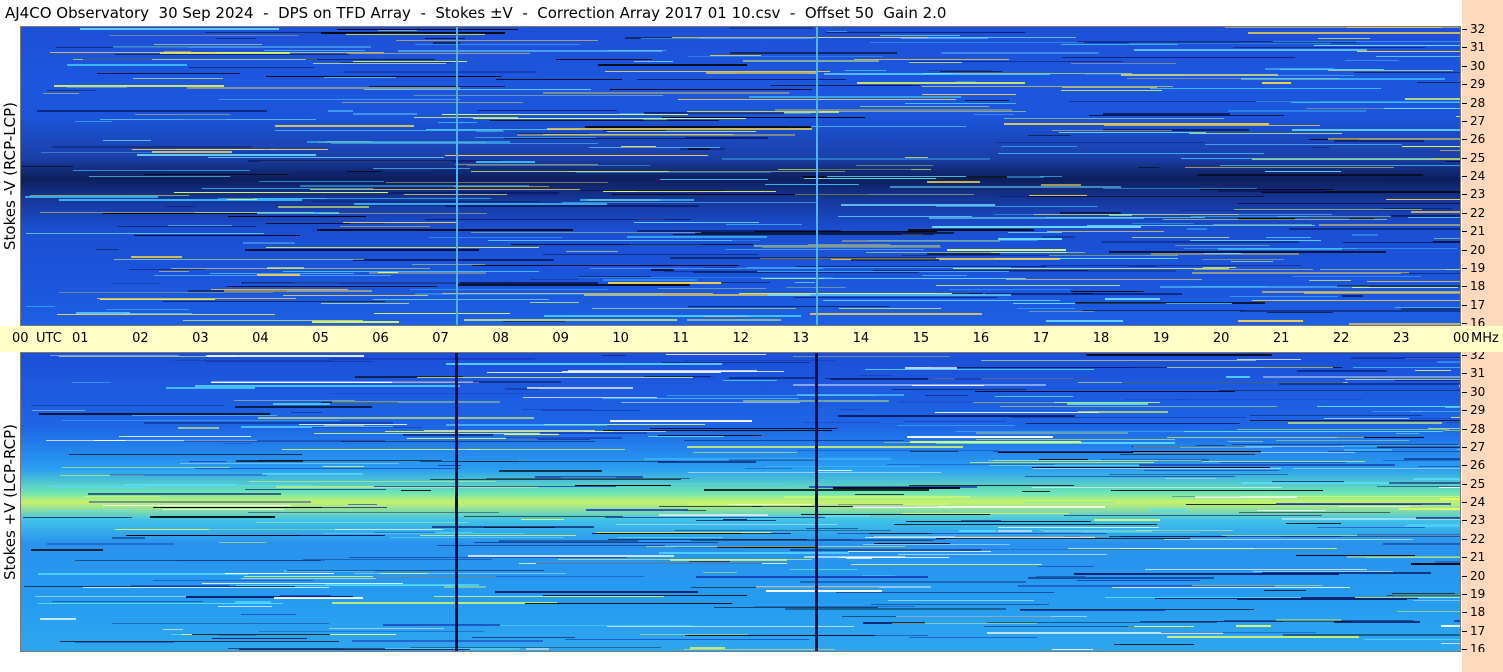 The height and width of the screenshot is (672, 1503). I want to click on time-tick-label: 19, so click(1161, 338).